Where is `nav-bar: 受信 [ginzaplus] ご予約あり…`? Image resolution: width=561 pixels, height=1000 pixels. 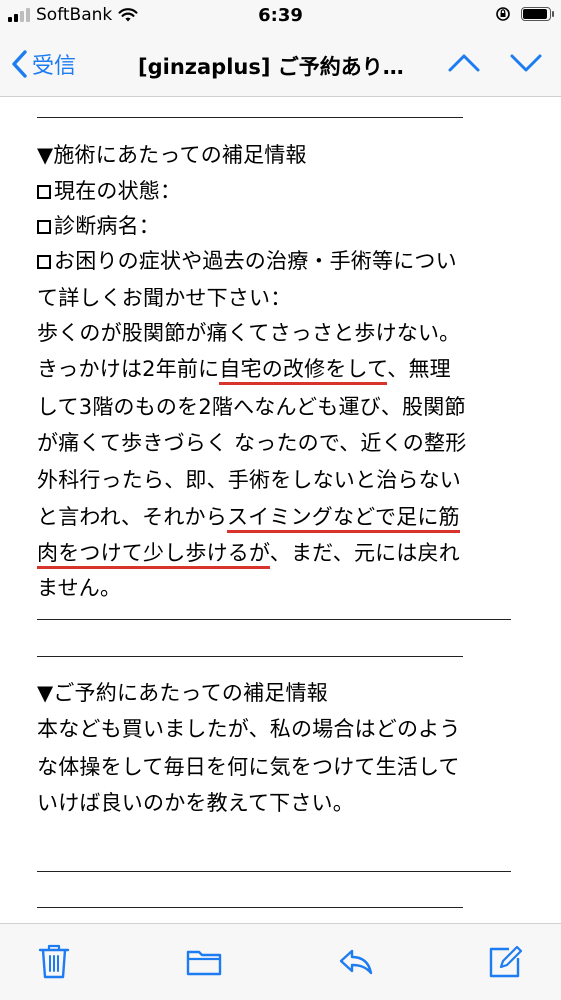
nav-bar: 受信 [ginzaplus] ご予約あり… is located at coordinates (280, 65).